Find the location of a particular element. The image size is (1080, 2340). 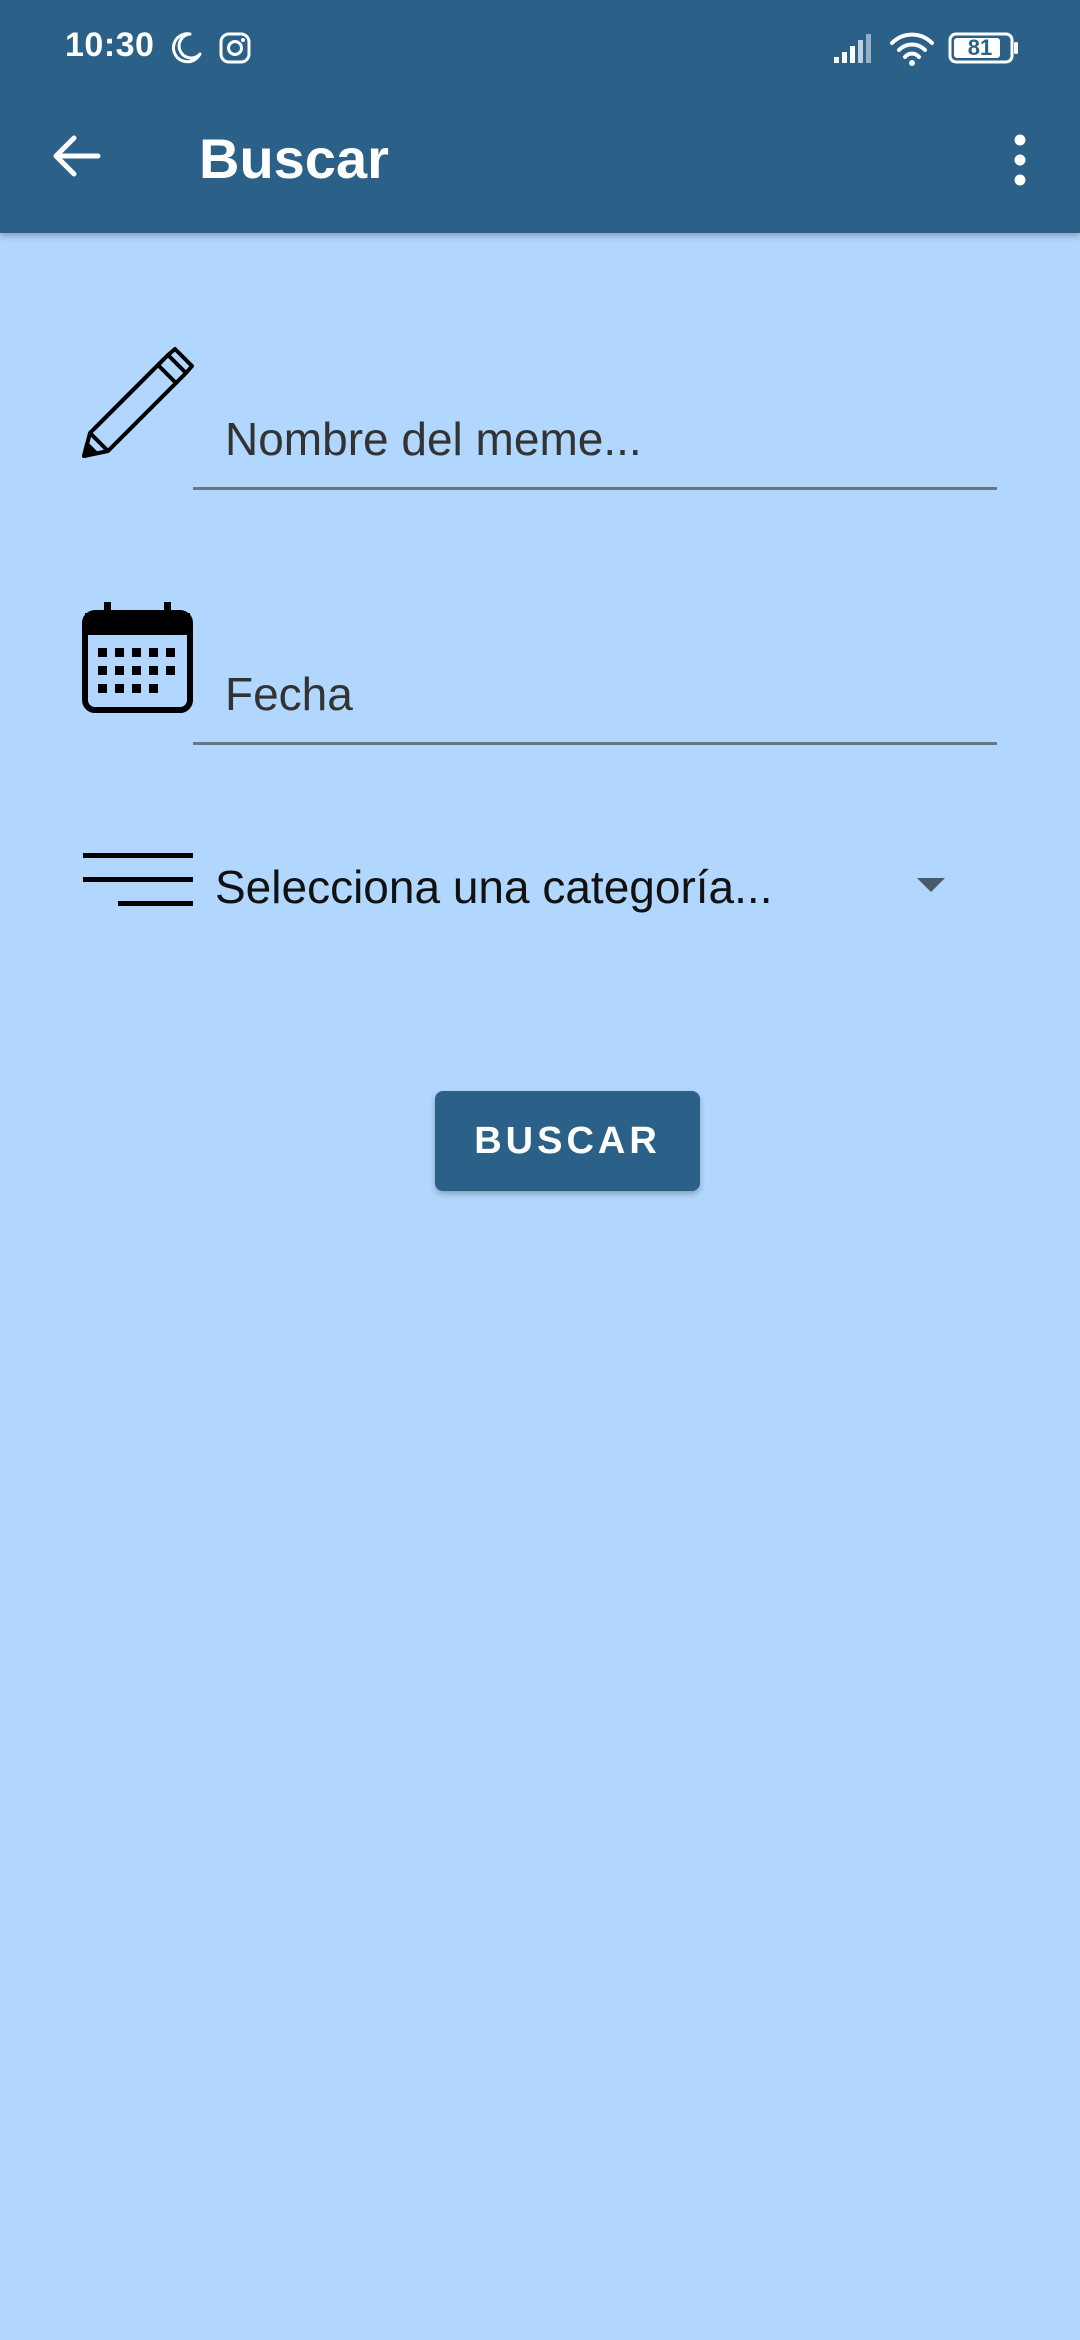

pencil-icon is located at coordinates (138, 402).